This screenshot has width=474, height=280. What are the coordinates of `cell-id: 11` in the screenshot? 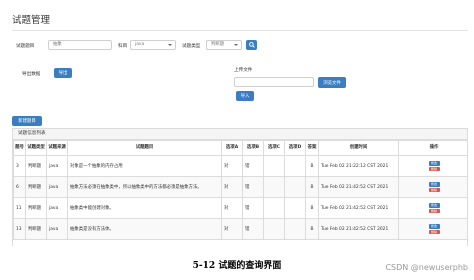 It's located at (19, 208).